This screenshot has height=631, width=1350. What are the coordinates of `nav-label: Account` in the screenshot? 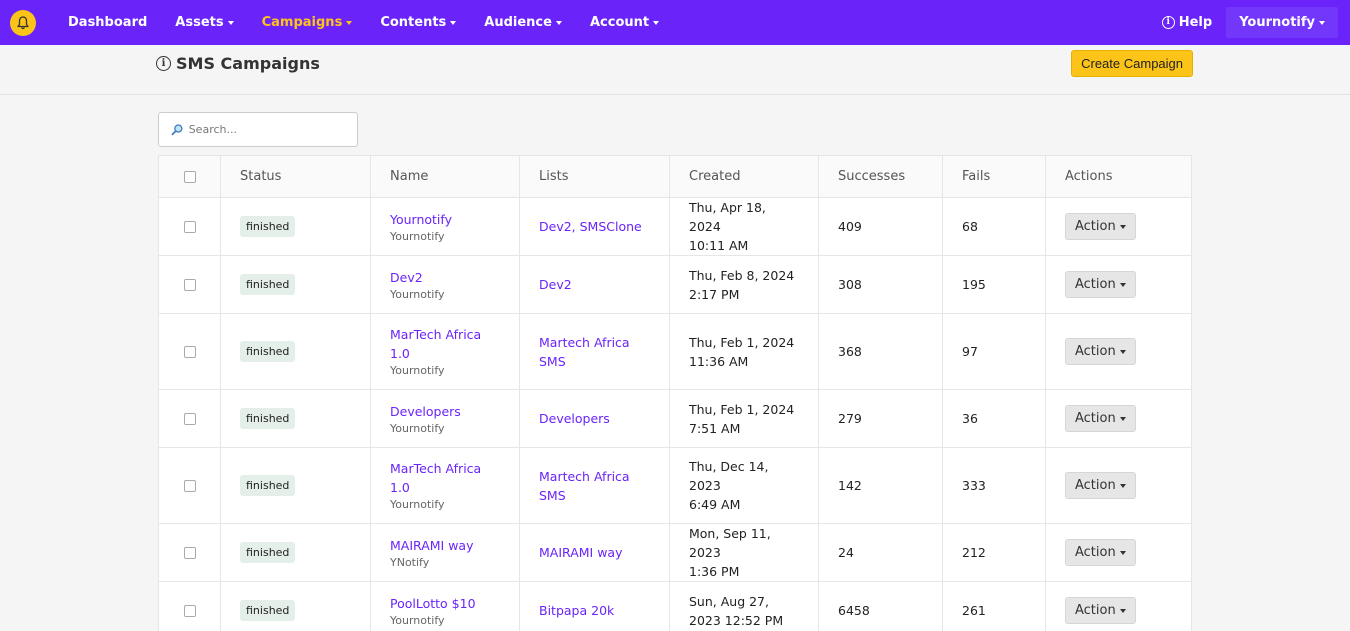 It's located at (619, 22).